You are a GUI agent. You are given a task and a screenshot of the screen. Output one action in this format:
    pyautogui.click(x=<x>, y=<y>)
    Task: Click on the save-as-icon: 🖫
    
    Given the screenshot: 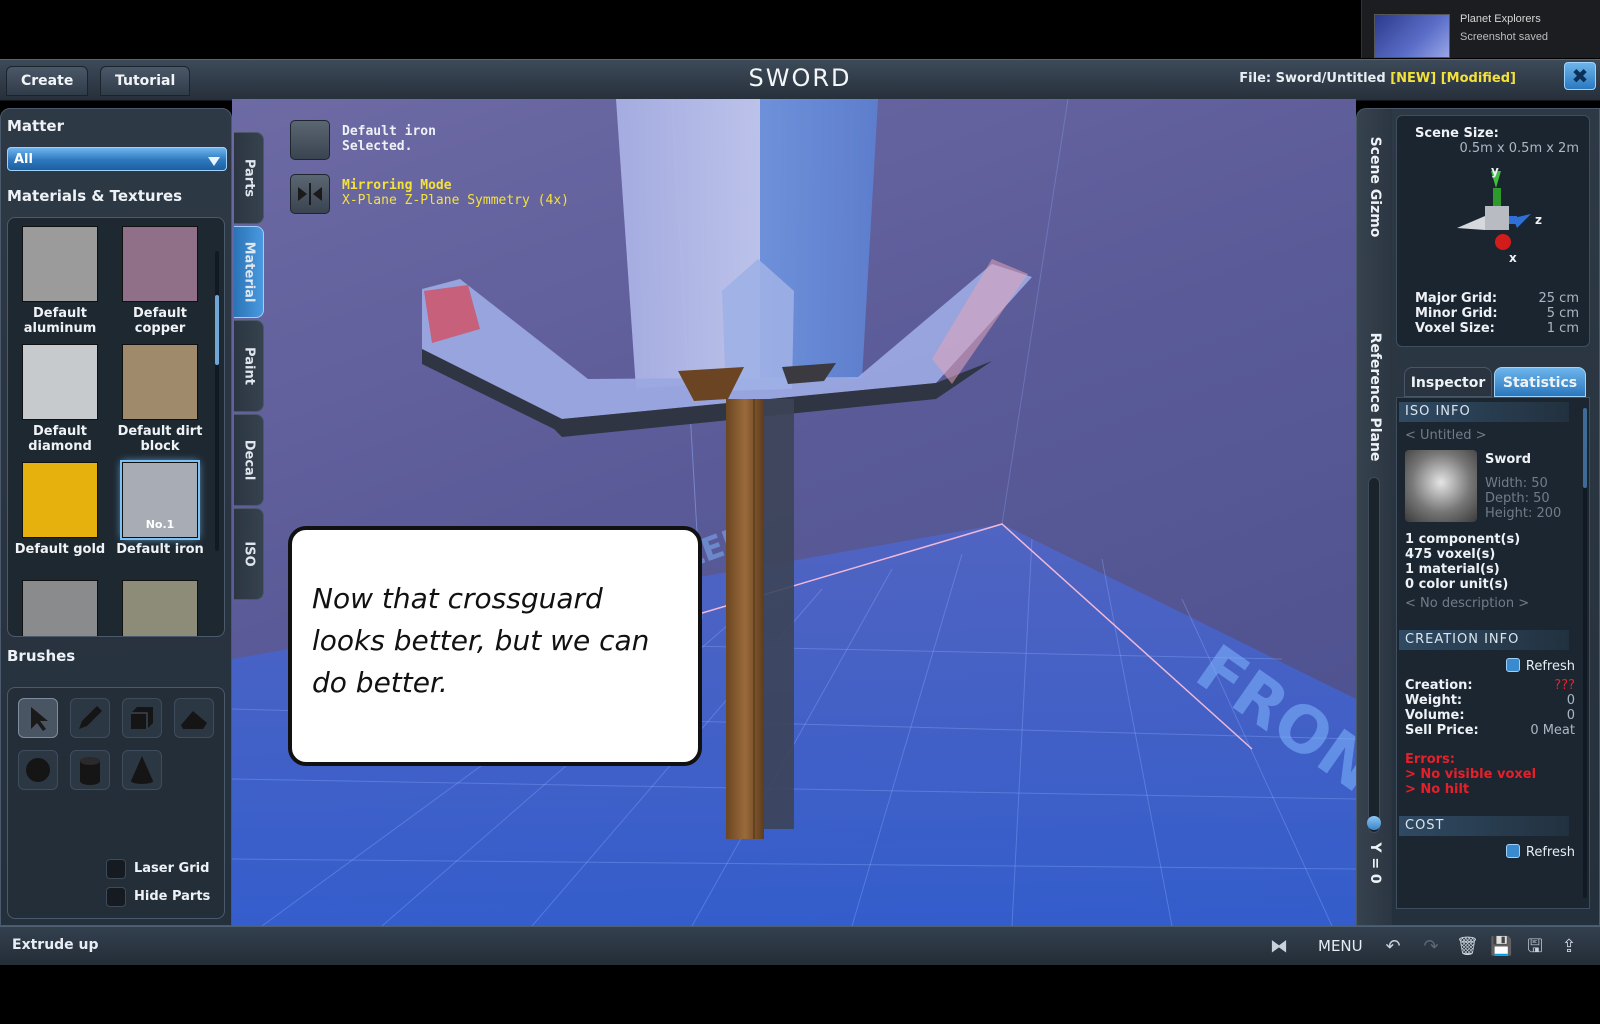 What is the action you would take?
    pyautogui.click(x=1535, y=947)
    